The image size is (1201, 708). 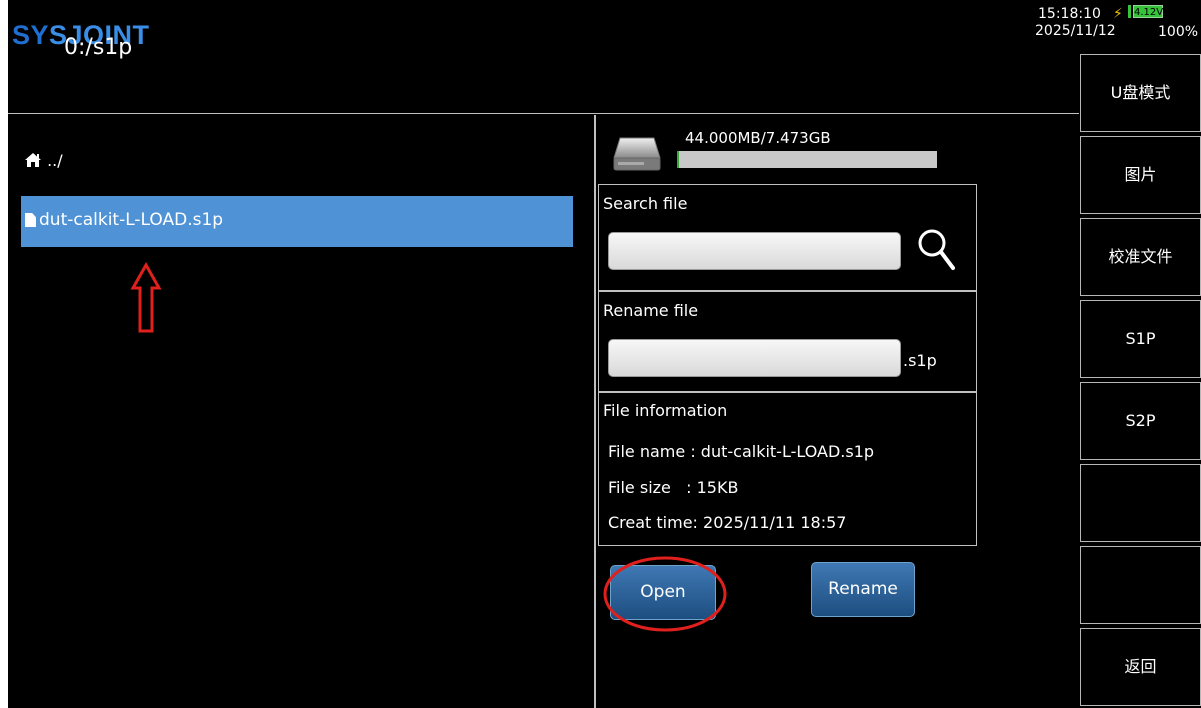 I want to click on storage-usage-bar, so click(x=807, y=159).